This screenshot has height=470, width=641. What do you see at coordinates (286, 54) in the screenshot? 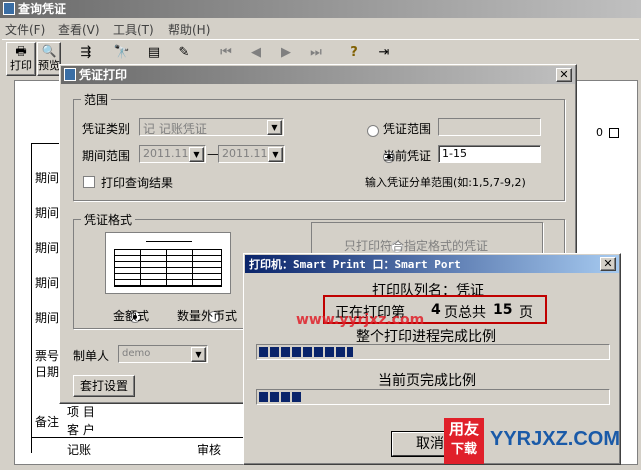
I see `next-tool-button: ▶` at bounding box center [286, 54].